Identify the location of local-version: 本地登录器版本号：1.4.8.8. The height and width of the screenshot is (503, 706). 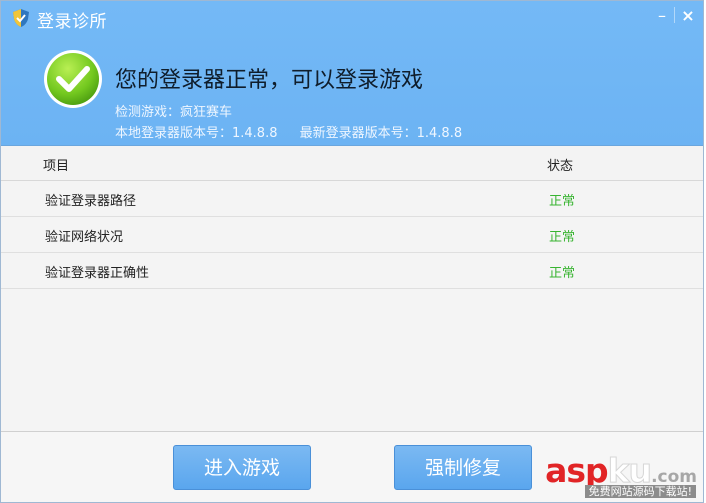
(196, 133).